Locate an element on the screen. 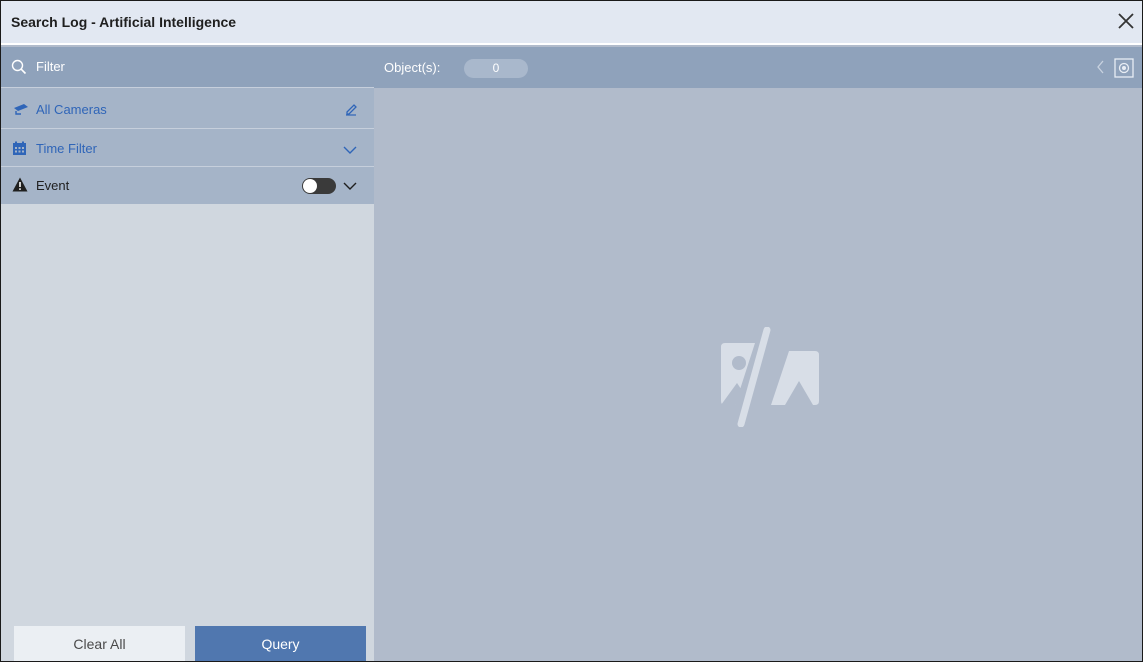  event-row: Event is located at coordinates (187, 185).